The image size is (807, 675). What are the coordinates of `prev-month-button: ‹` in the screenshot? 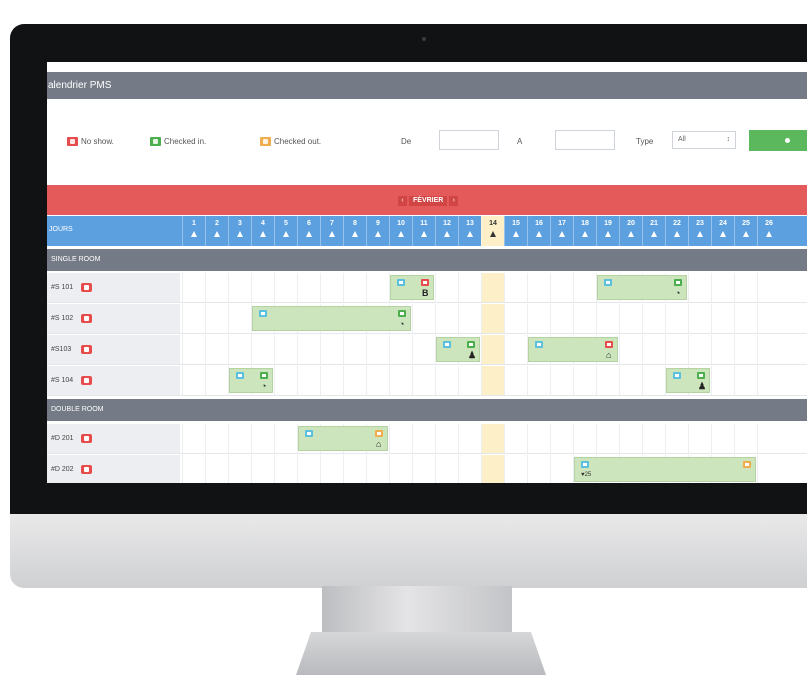 It's located at (402, 200).